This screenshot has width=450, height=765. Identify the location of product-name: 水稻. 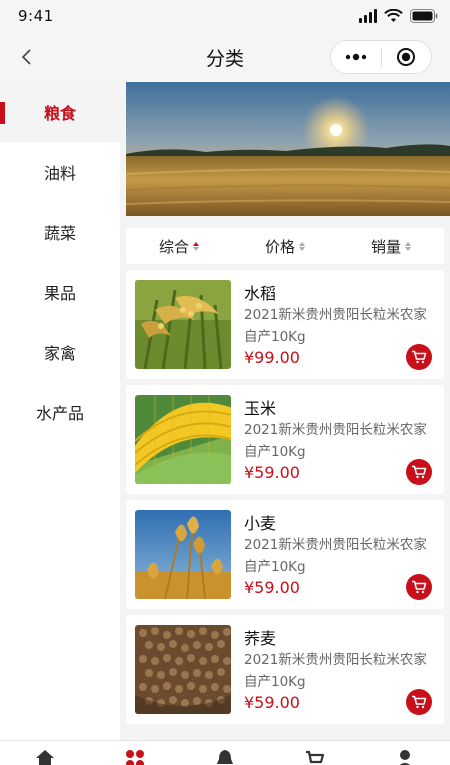
(260, 293).